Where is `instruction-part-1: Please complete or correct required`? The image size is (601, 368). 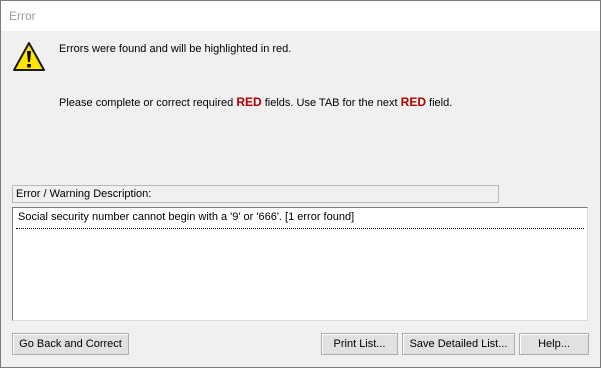 instruction-part-1: Please complete or correct required is located at coordinates (148, 103).